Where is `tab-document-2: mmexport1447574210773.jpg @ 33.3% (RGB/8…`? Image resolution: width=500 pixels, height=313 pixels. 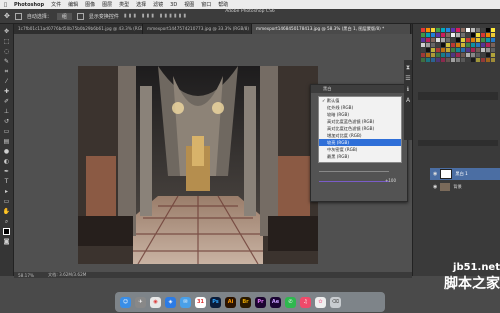 tab-document-2: mmexport1447574210773.jpg @ 33.3% (RGB/8… is located at coordinates (197, 29).